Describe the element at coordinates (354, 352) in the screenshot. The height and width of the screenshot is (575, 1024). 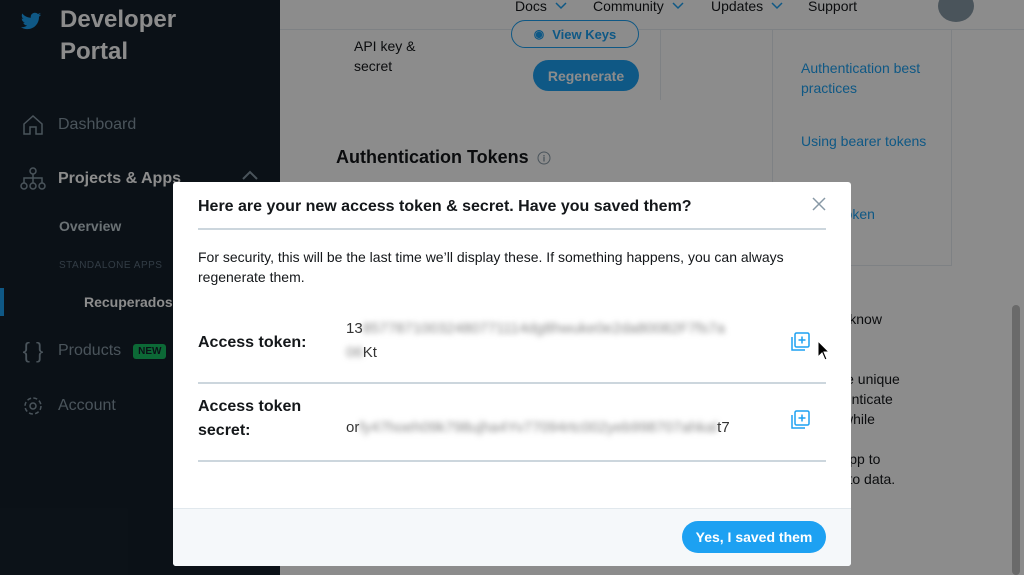
I see `token-blurred: 06` at that location.